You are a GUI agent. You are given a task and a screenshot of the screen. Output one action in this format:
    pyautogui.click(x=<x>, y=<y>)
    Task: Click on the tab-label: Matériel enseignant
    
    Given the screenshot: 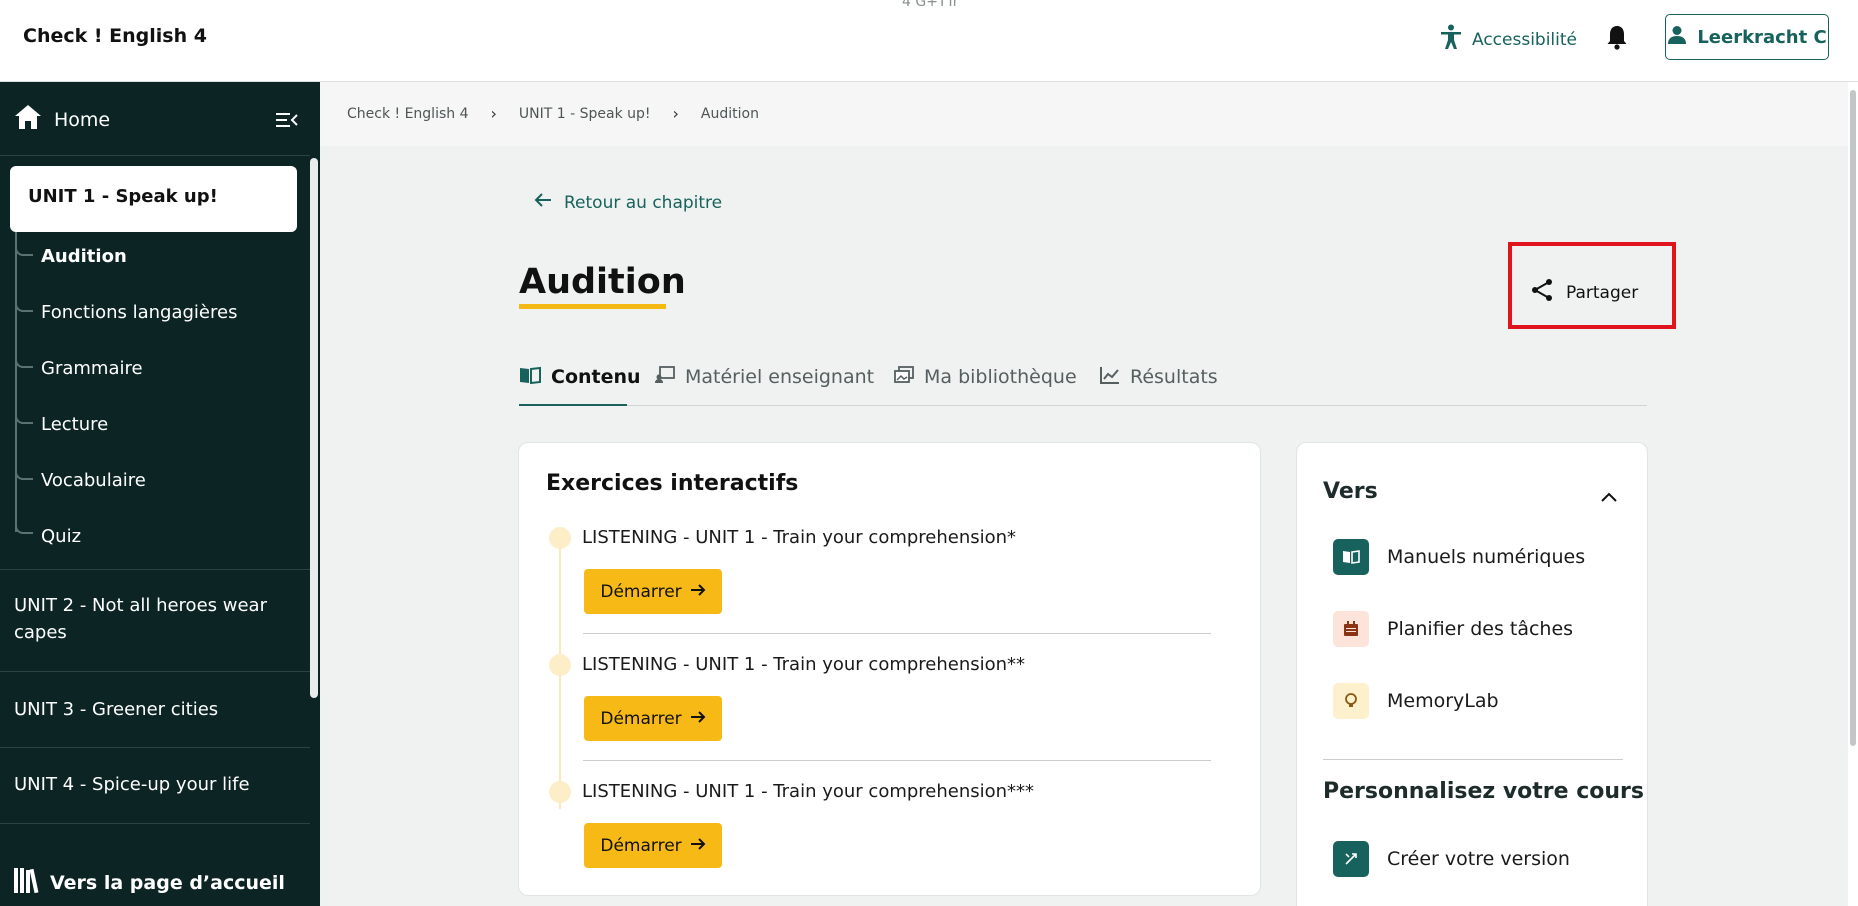 What is the action you would take?
    pyautogui.click(x=780, y=377)
    